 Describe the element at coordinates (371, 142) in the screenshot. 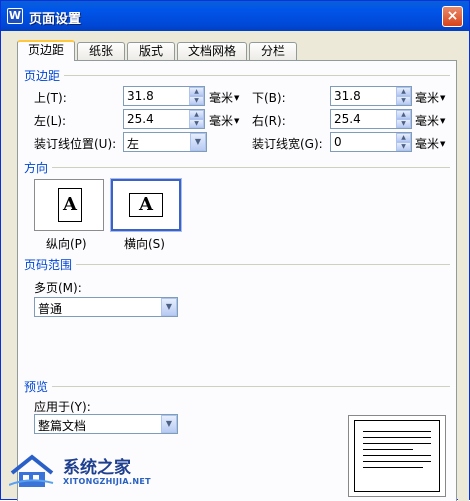

I see `gutter-width-spinner: 0 ▲ ▼` at that location.